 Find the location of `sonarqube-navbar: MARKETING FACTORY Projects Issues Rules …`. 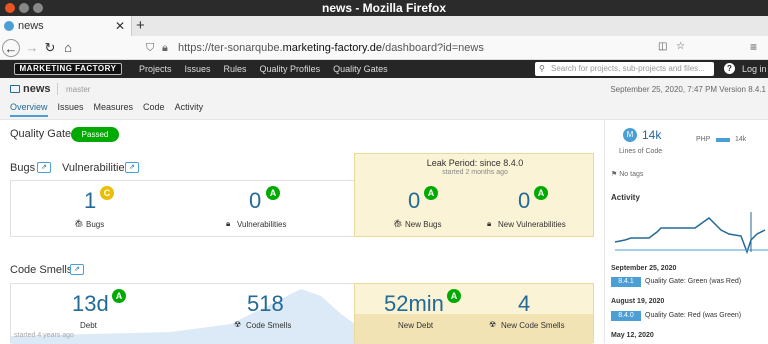

sonarqube-navbar: MARKETING FACTORY Projects Issues Rules … is located at coordinates (384, 69).